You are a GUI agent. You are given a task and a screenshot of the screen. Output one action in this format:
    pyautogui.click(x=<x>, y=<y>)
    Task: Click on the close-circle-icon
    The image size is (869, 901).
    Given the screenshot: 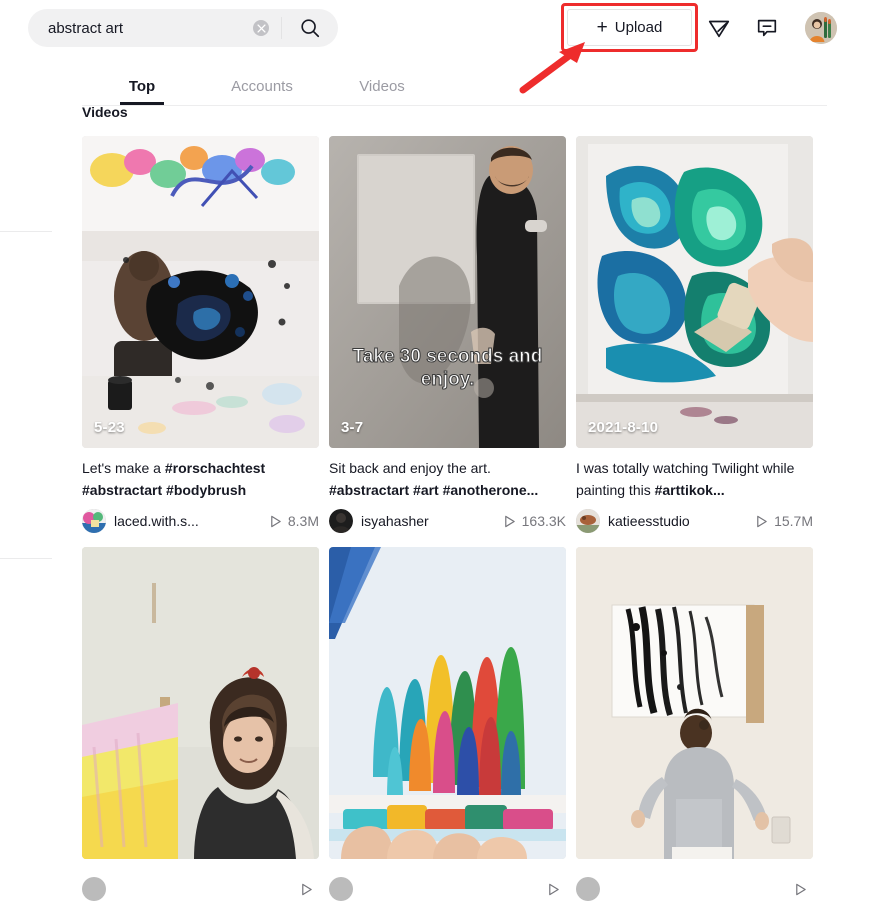 What is the action you would take?
    pyautogui.click(x=261, y=28)
    